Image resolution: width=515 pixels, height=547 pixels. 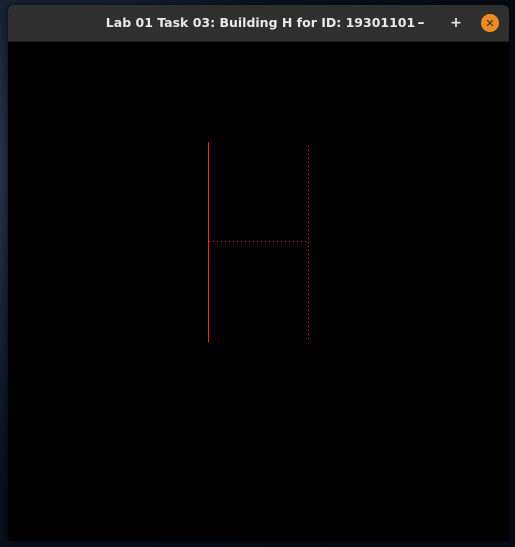 I want to click on maximize-button: +, so click(x=456, y=23).